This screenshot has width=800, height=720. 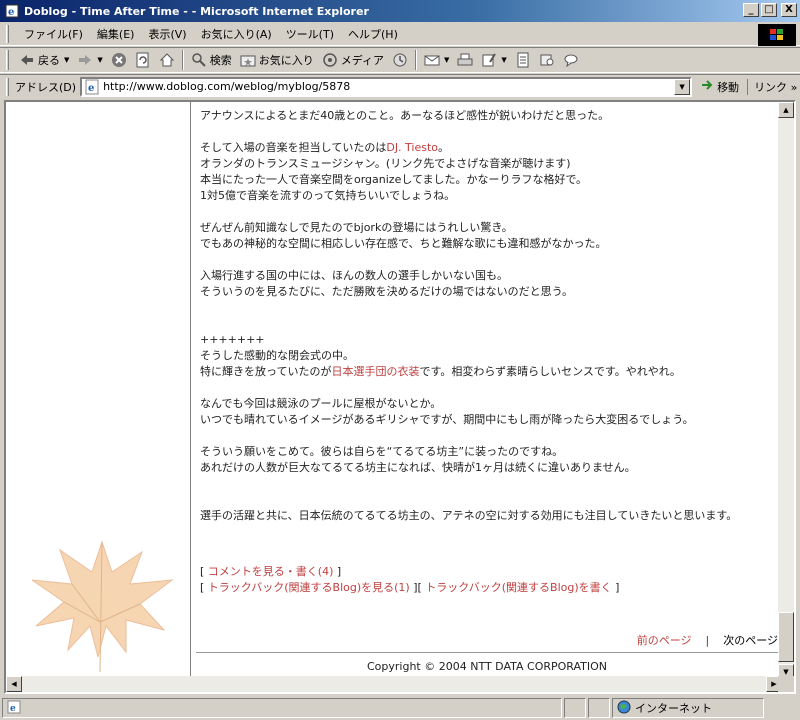 What do you see at coordinates (310, 34) in the screenshot?
I see `menu-tools: ツール(T)` at bounding box center [310, 34].